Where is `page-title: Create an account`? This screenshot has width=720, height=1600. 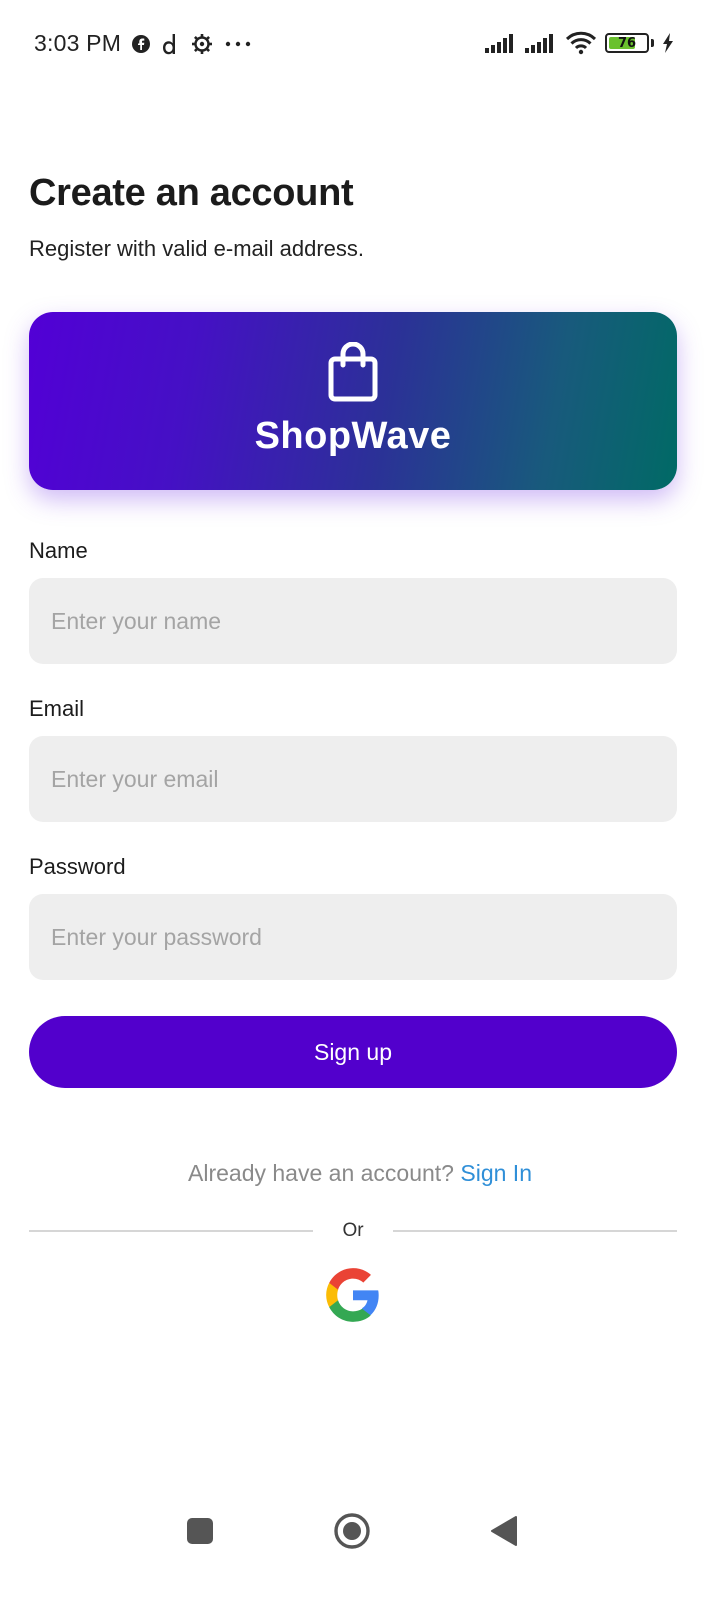 page-title: Create an account is located at coordinates (191, 193).